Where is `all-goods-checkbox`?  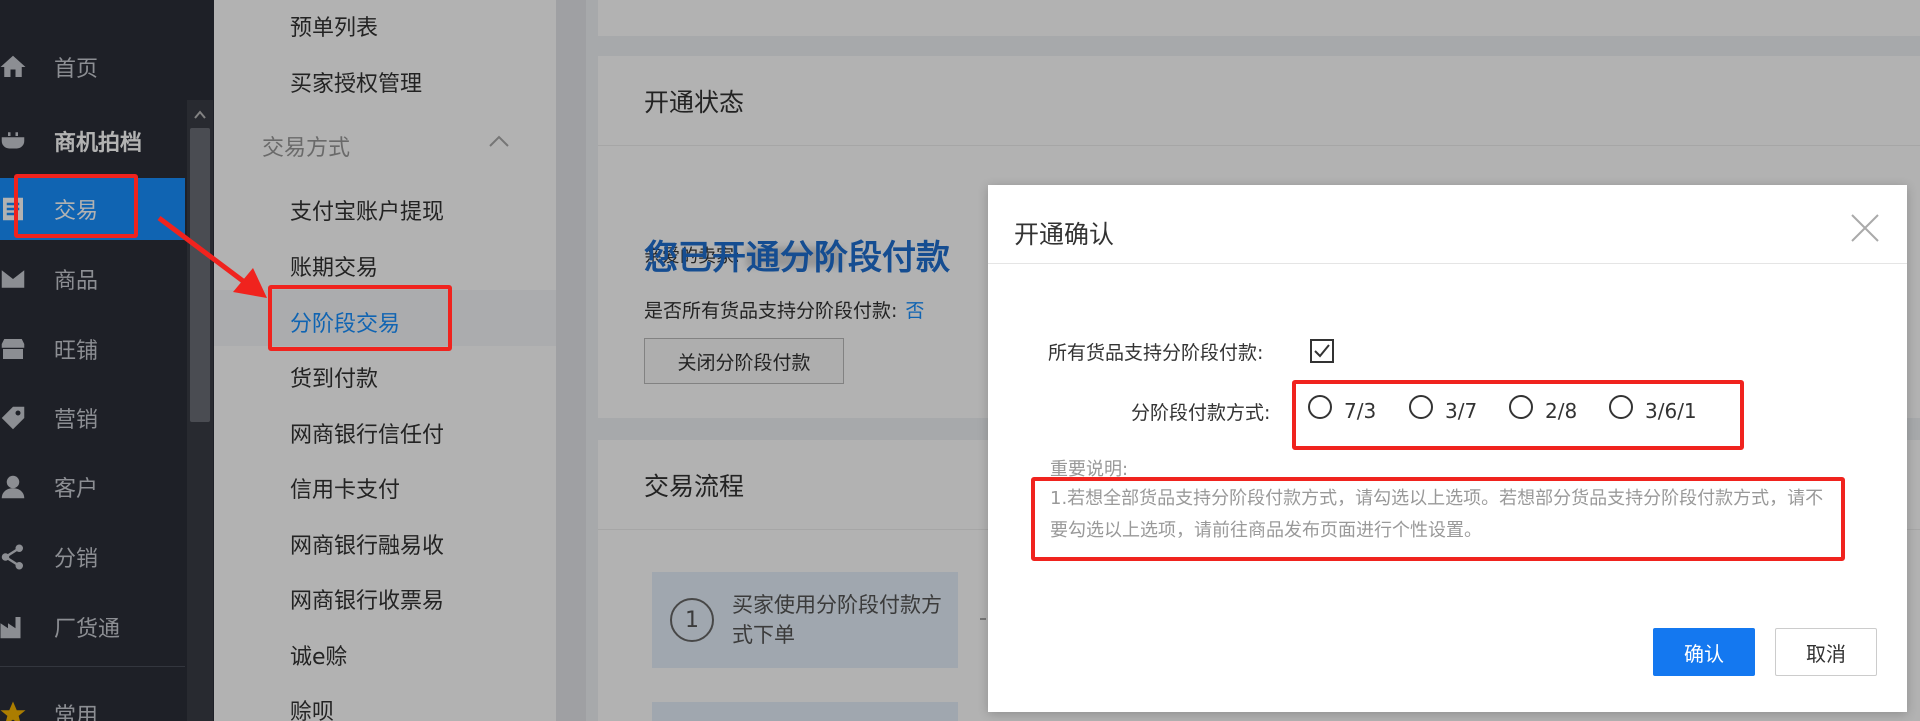 all-goods-checkbox is located at coordinates (1322, 351).